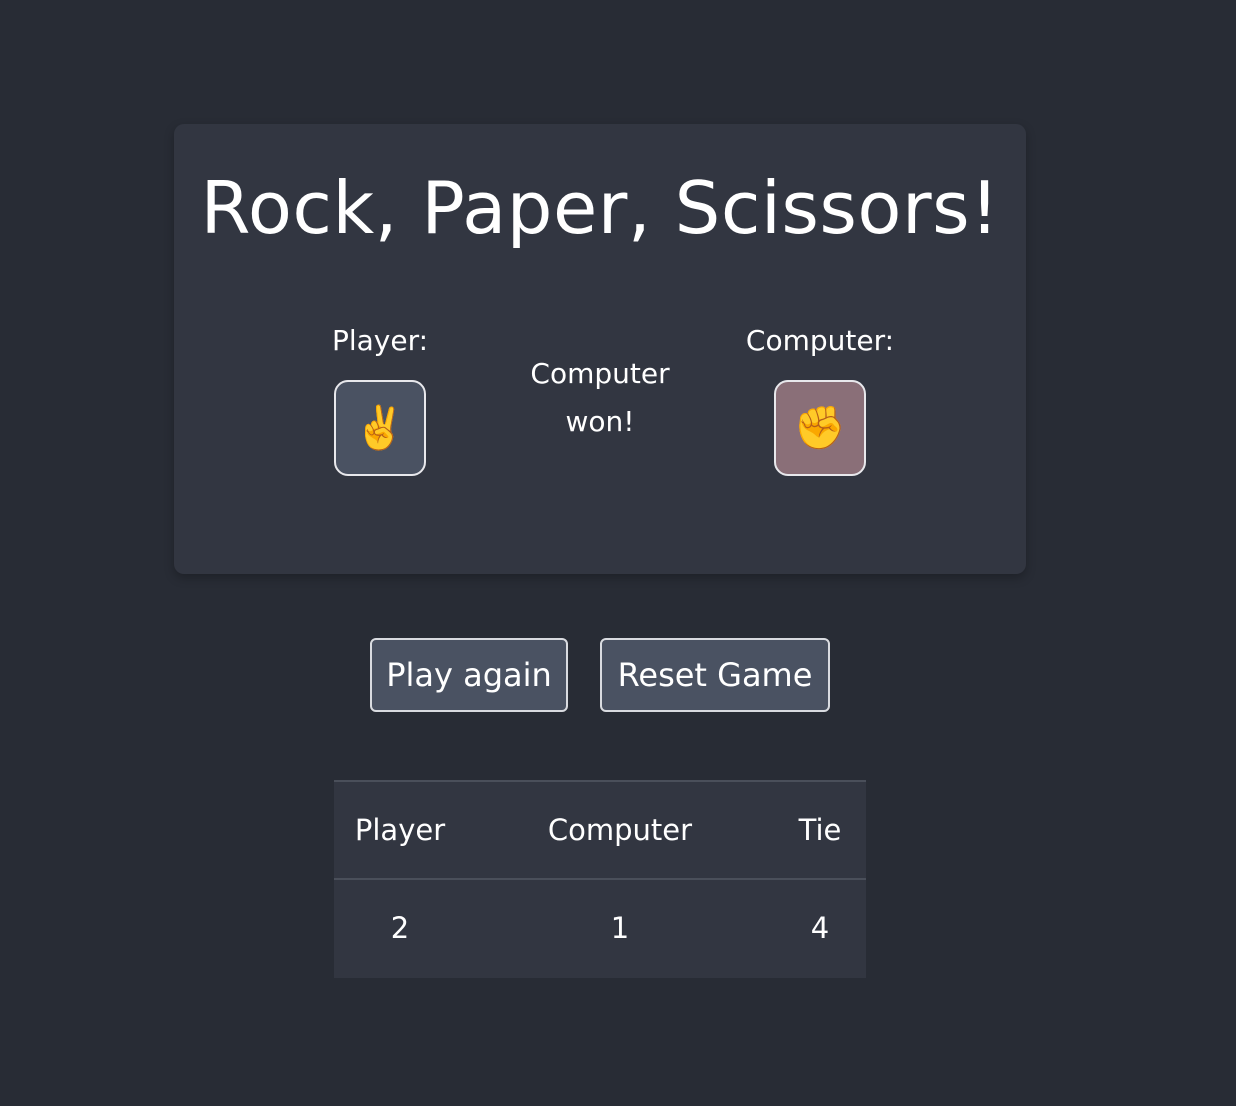 Image resolution: width=1236 pixels, height=1106 pixels. Describe the element at coordinates (715, 675) in the screenshot. I see `reset-game-button: Reset Game` at that location.